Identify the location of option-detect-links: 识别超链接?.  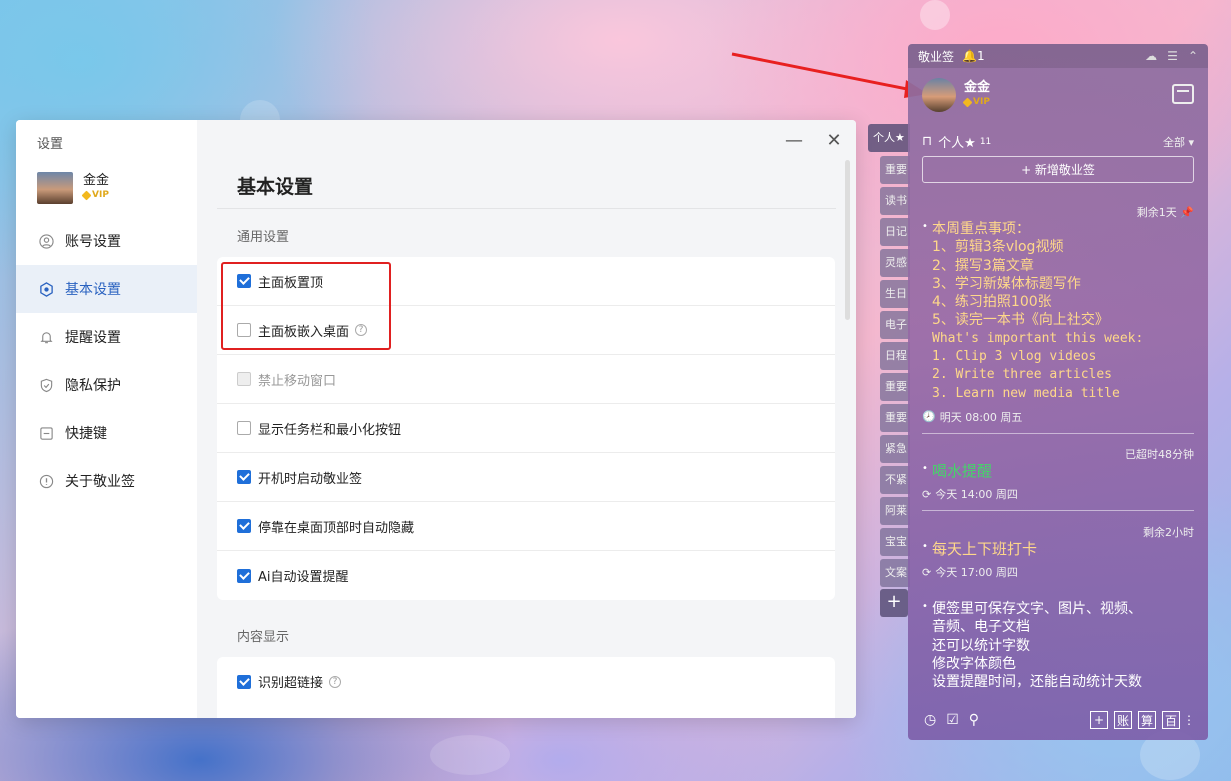
(526, 681).